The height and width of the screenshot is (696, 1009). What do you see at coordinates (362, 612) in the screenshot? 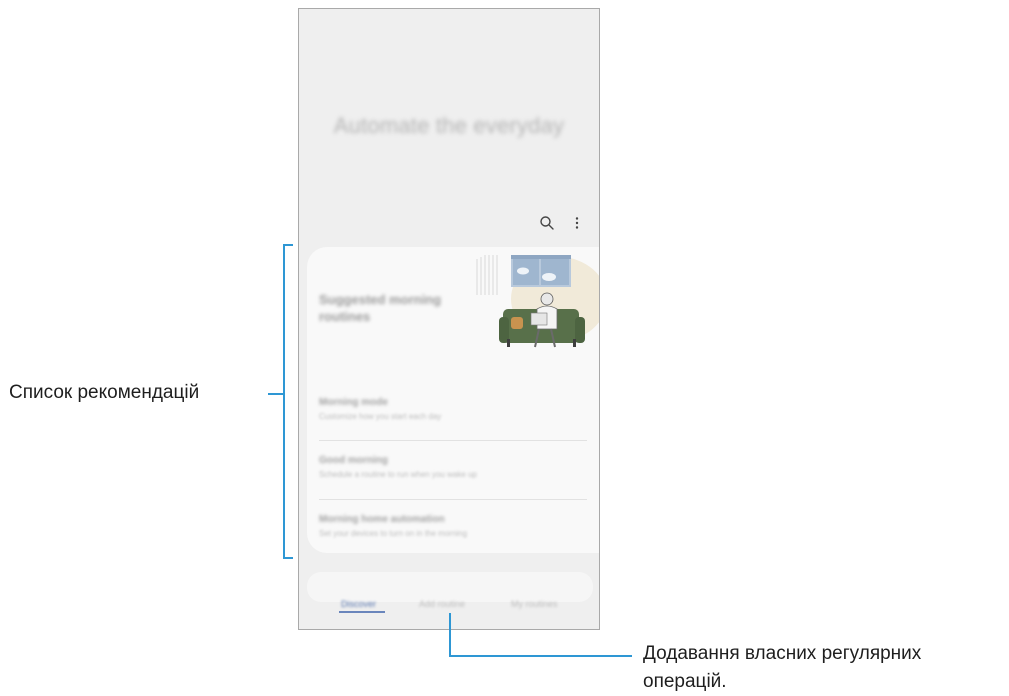
I see `active-tab-indicator` at bounding box center [362, 612].